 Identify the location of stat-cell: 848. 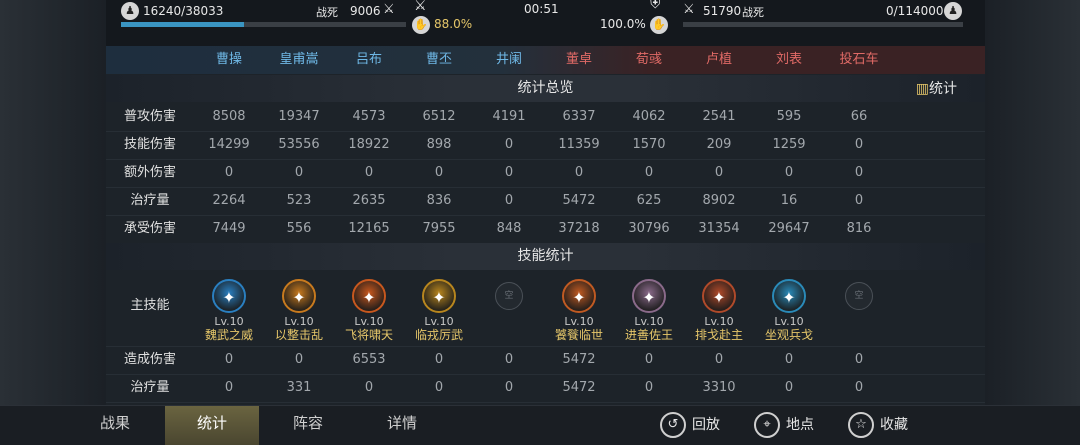
(509, 228).